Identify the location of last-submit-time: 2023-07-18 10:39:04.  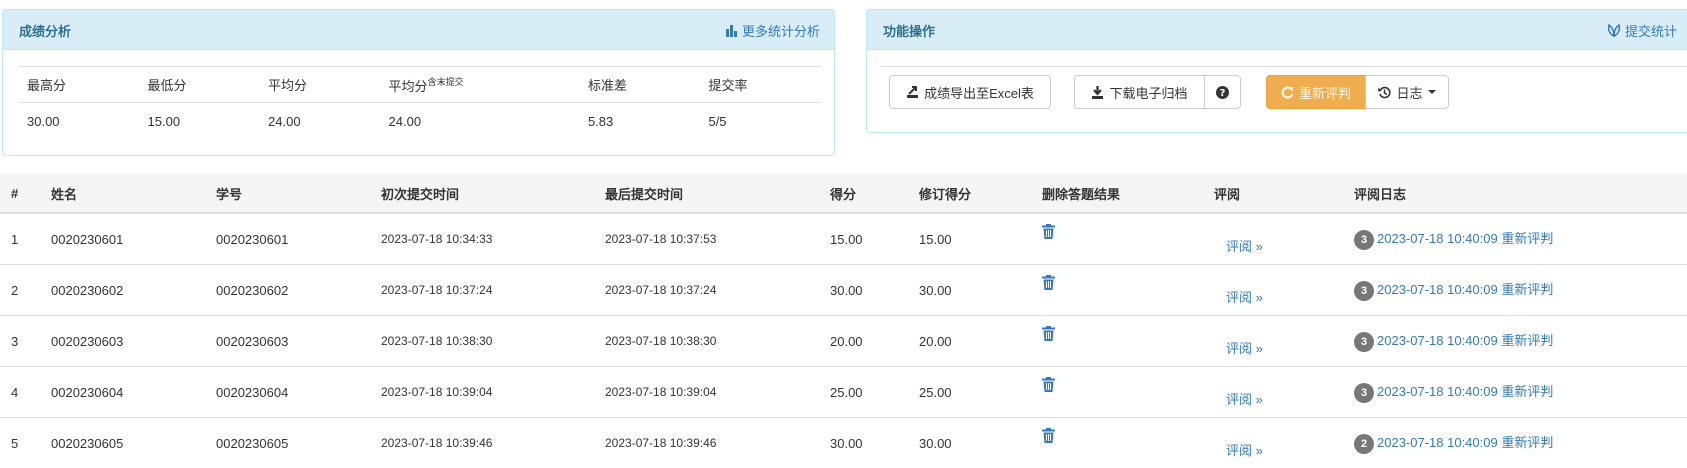
(706, 392).